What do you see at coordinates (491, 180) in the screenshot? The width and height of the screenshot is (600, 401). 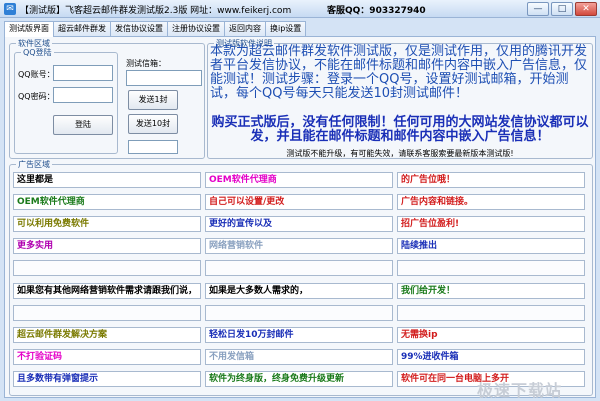 I see `ad-slot: 的广告位哦！` at bounding box center [491, 180].